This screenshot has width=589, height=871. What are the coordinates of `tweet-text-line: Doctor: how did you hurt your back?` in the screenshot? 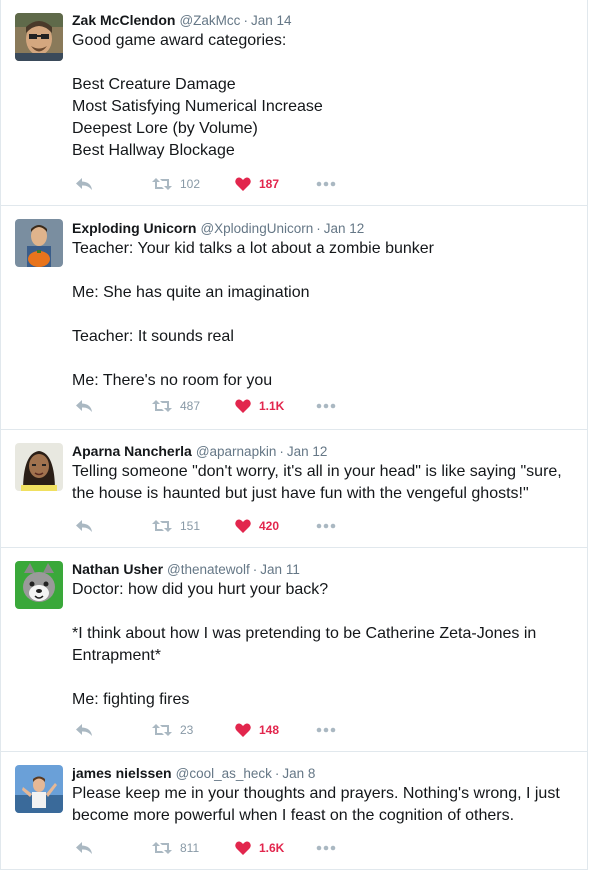 It's located at (200, 589).